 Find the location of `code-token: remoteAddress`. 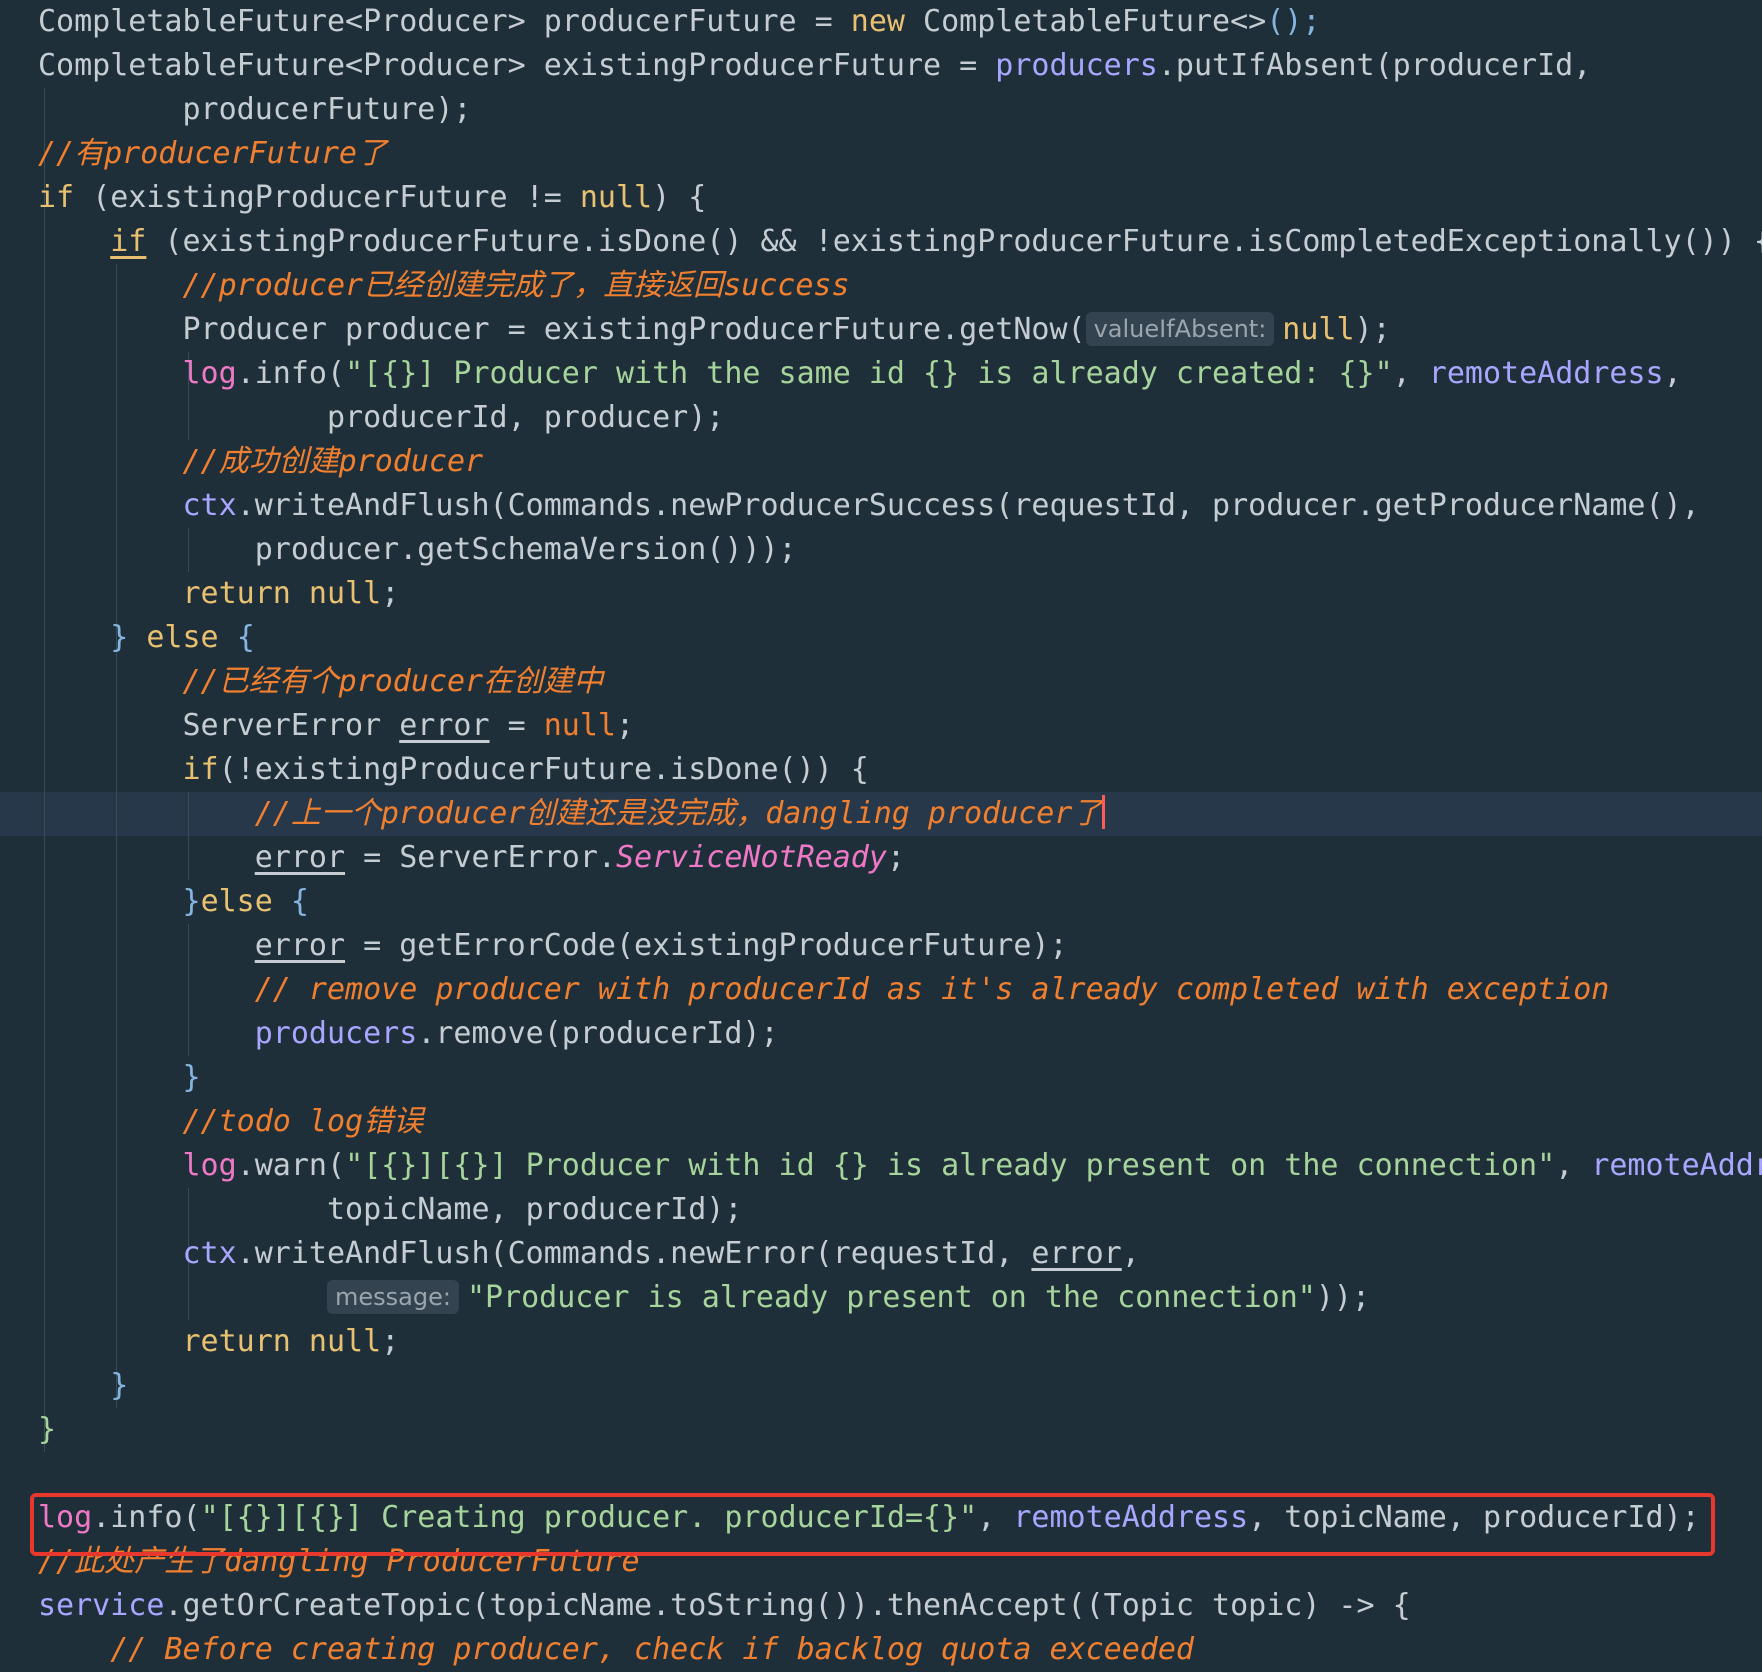

code-token: remoteAddress is located at coordinates (1546, 373).